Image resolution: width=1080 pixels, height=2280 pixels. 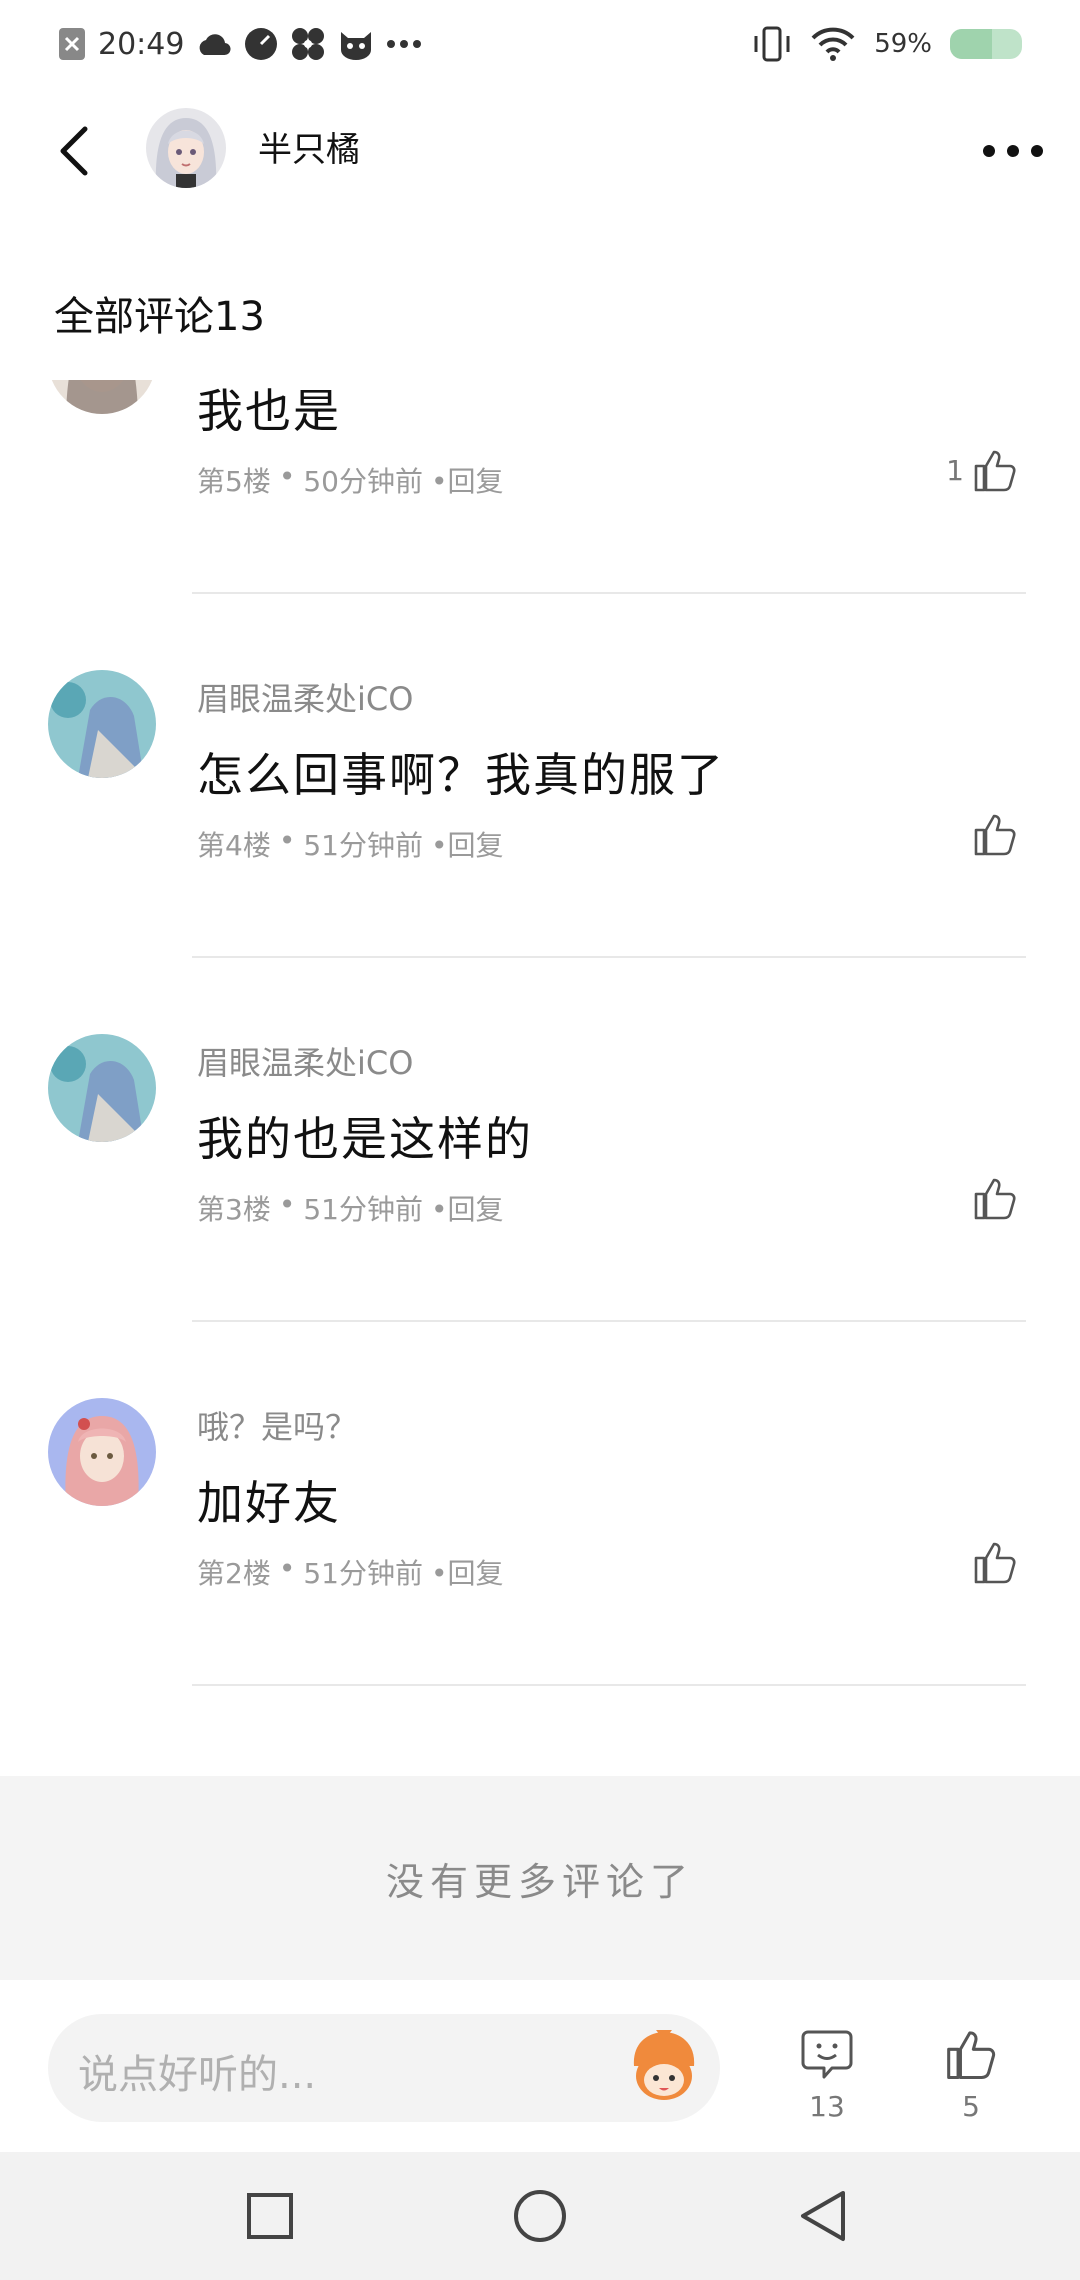 What do you see at coordinates (159, 317) in the screenshot?
I see `comments-section-title: 全部评论13` at bounding box center [159, 317].